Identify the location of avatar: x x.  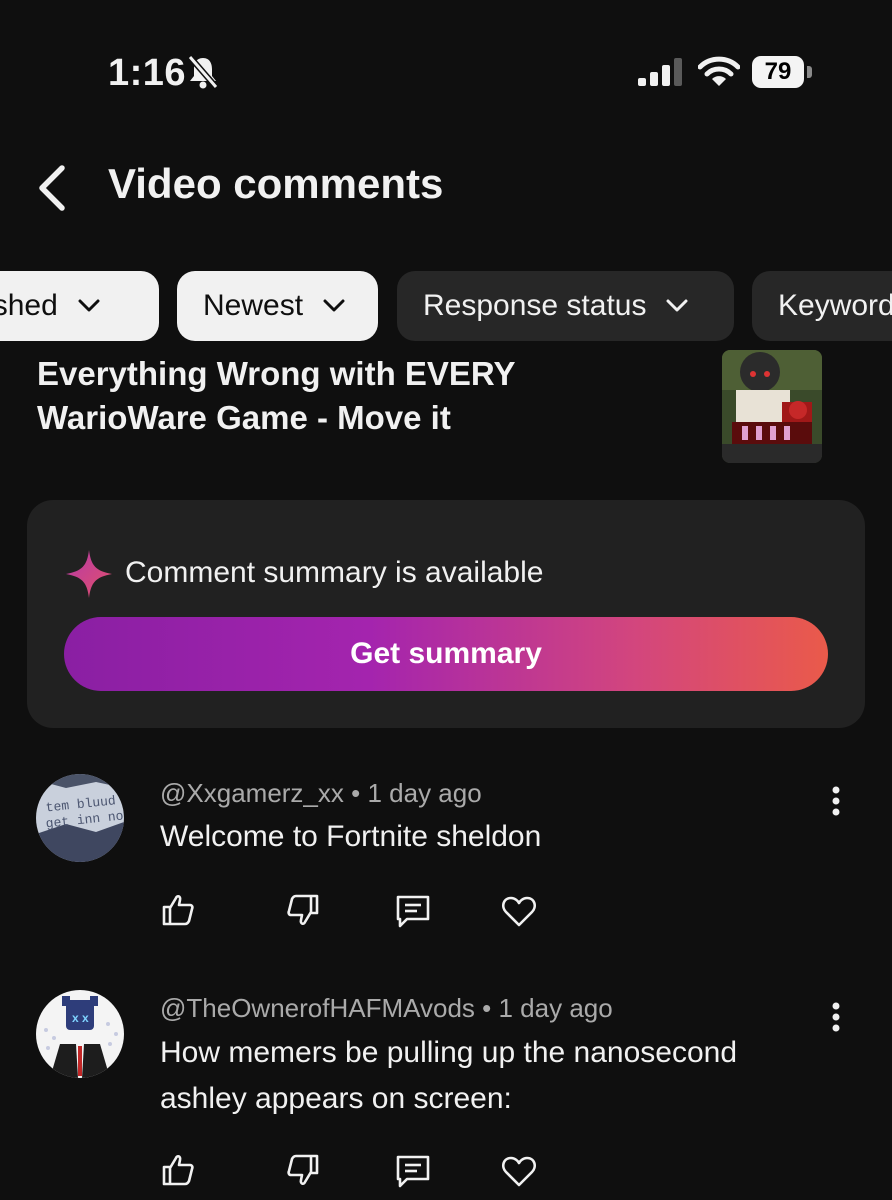
(80, 1034).